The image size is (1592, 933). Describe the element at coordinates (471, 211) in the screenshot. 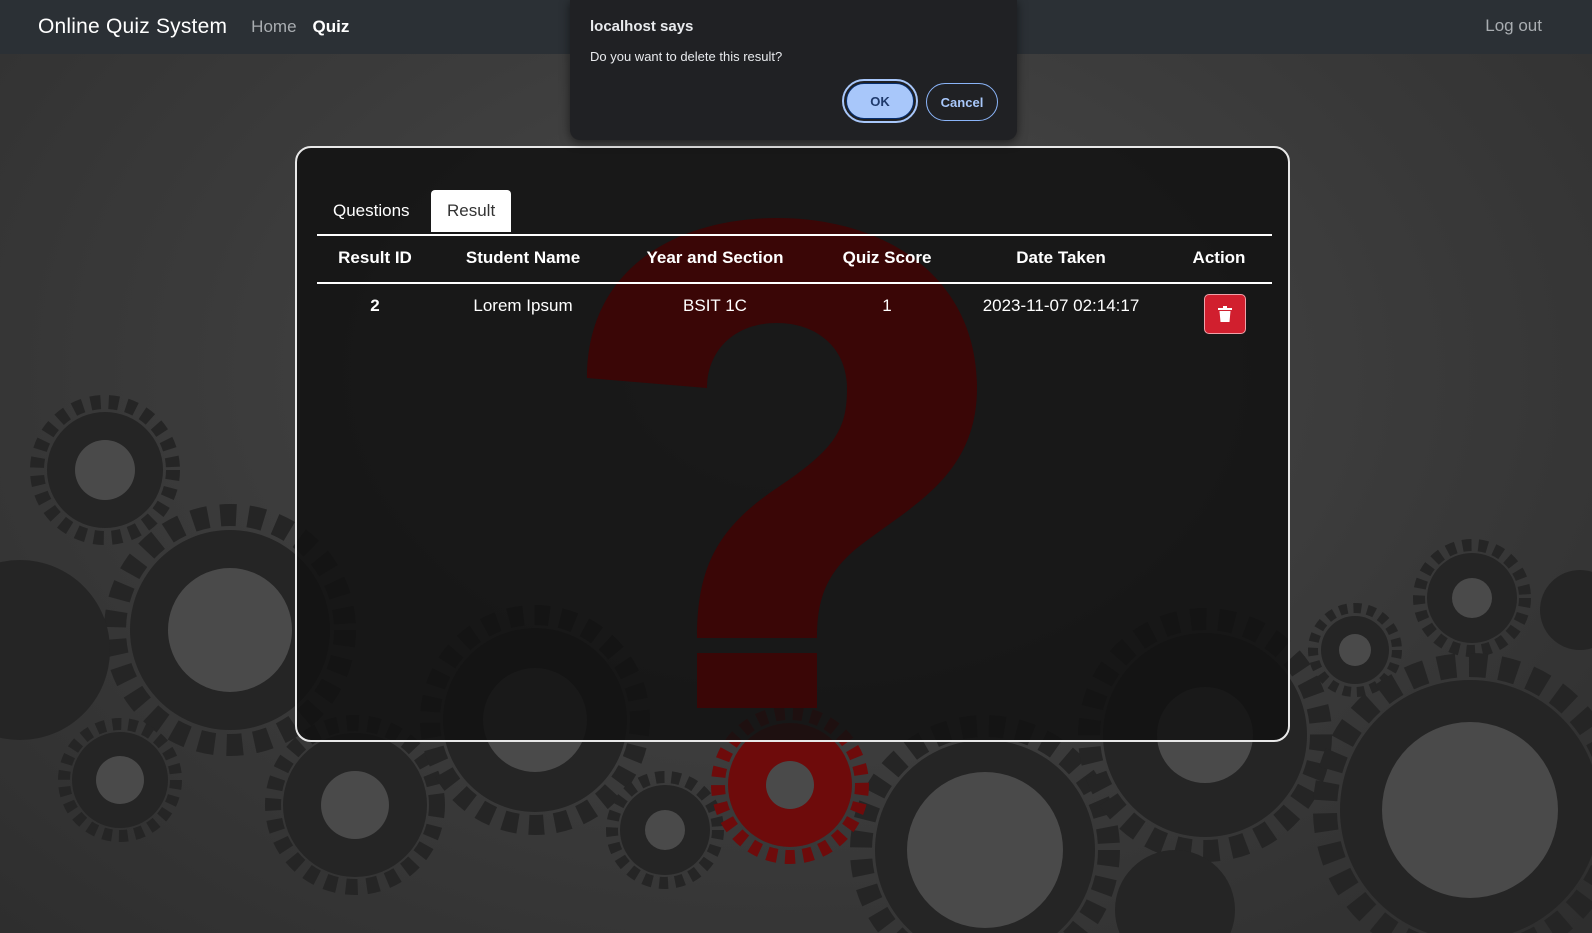

I see `tab-result: Result` at that location.